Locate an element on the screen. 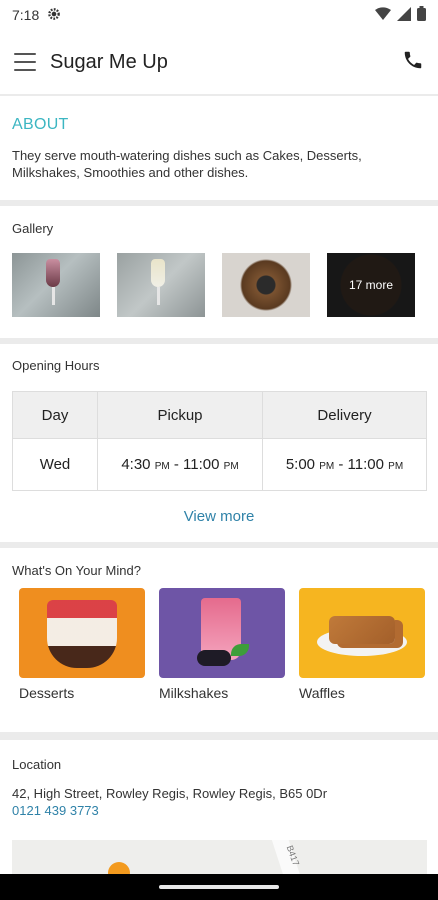 This screenshot has height=900, width=438. gallery-title: Gallery is located at coordinates (33, 228).